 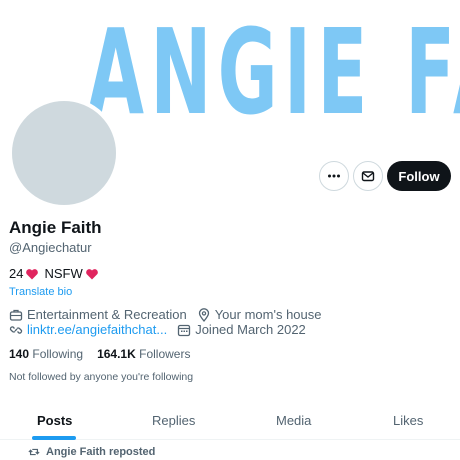 What do you see at coordinates (250, 329) in the screenshot?
I see `joined-label: Joined March 2022` at bounding box center [250, 329].